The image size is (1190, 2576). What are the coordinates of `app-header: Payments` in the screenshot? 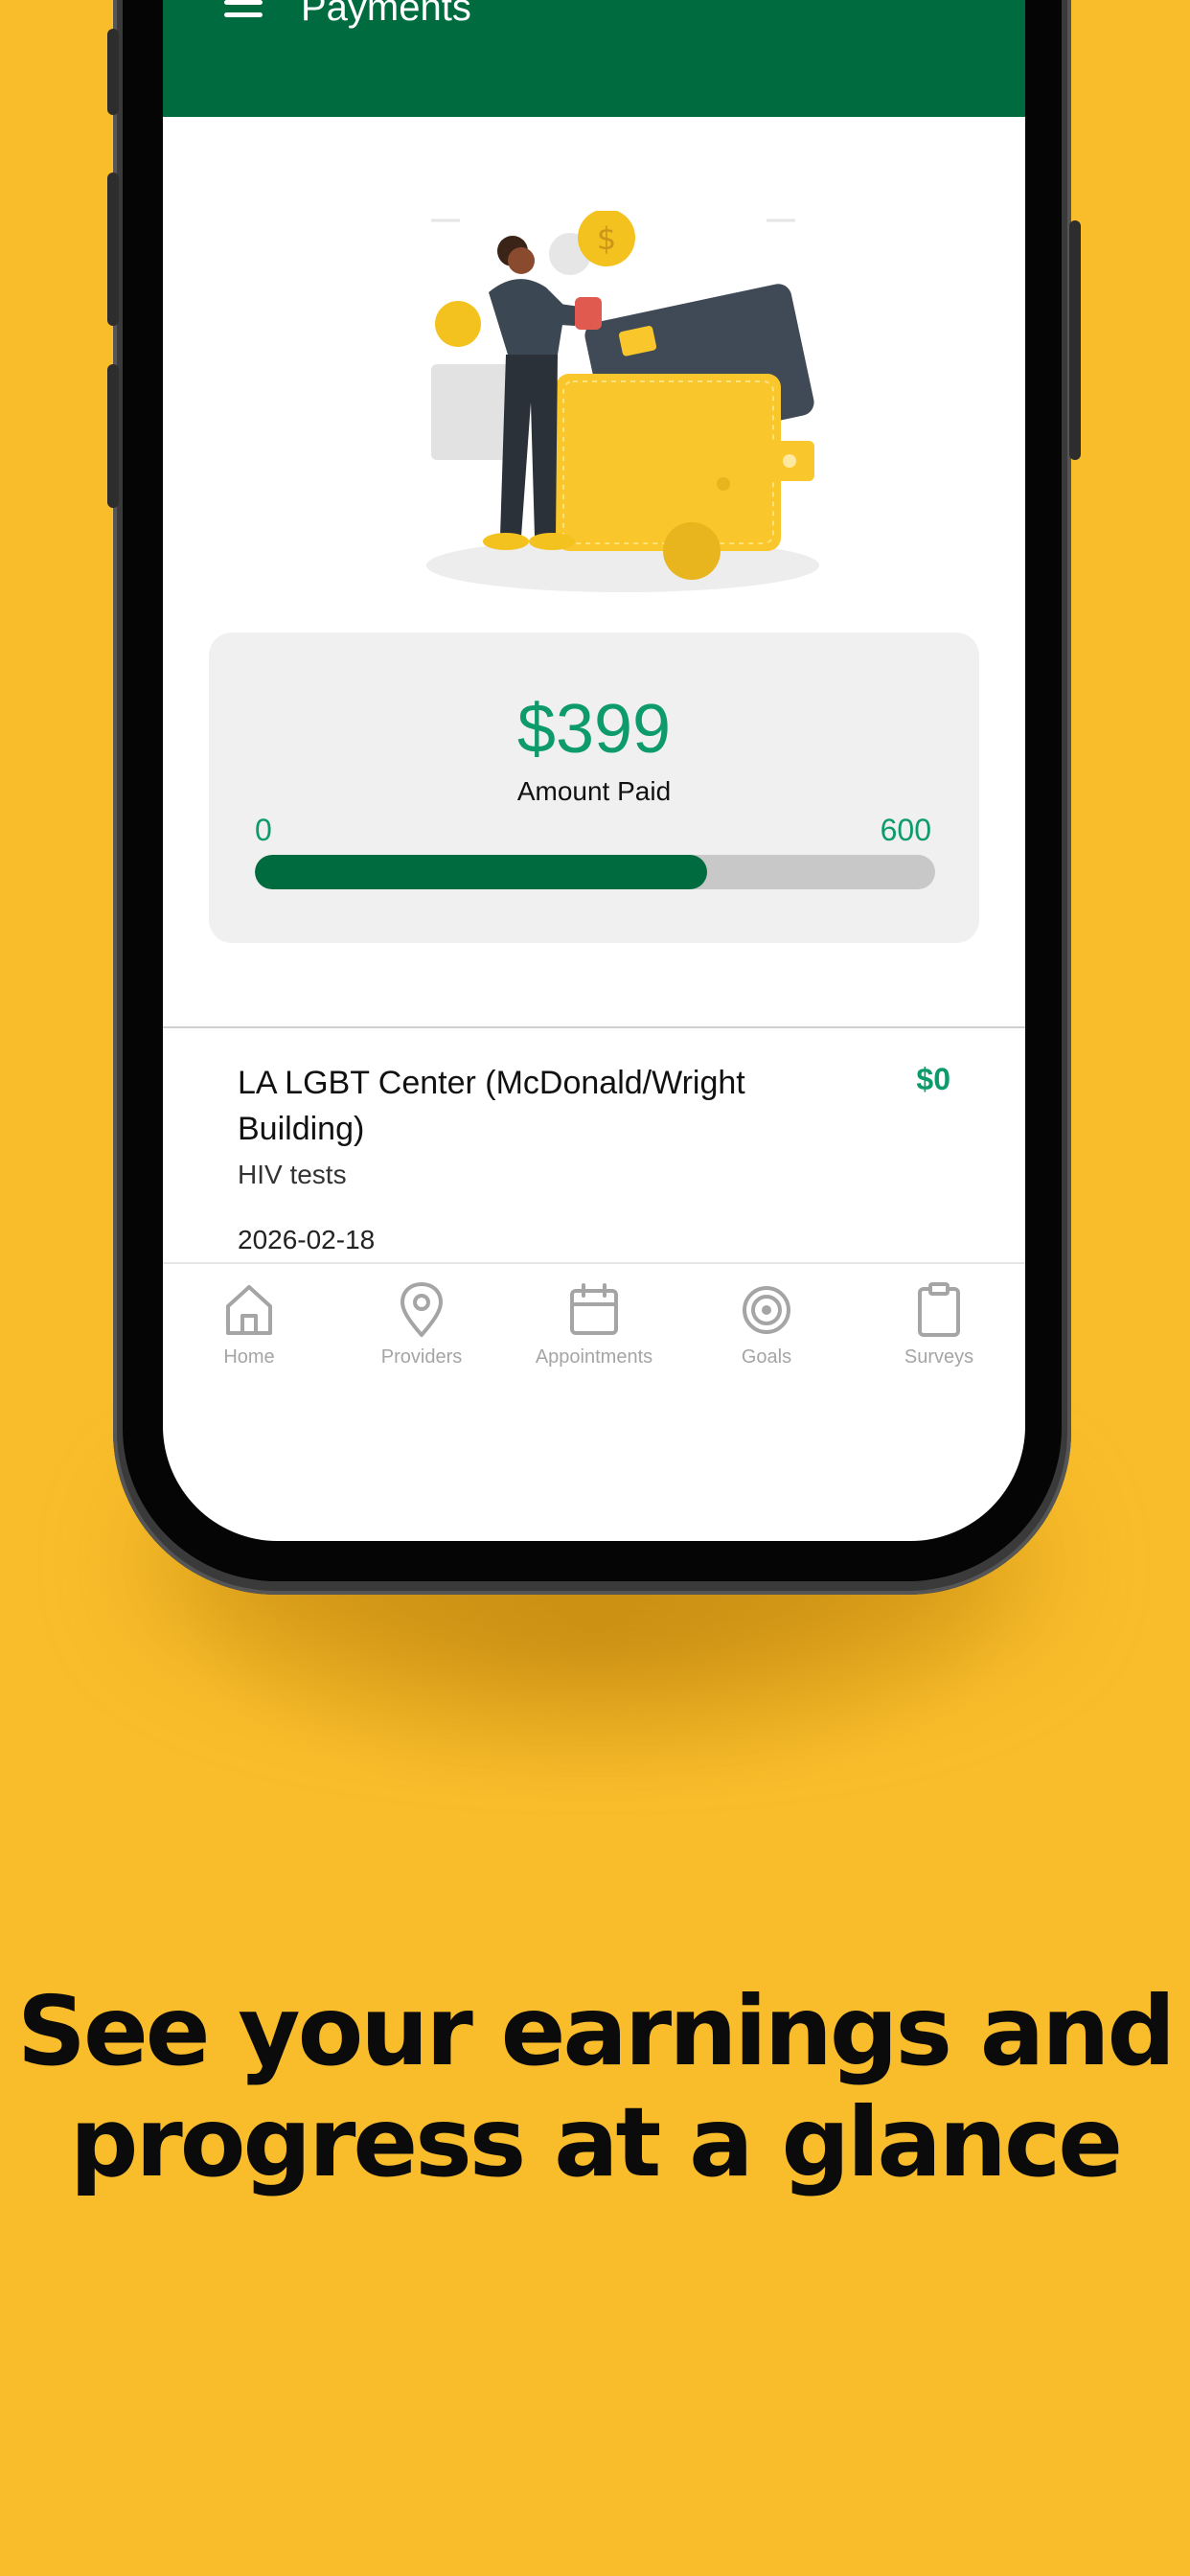 It's located at (594, 58).